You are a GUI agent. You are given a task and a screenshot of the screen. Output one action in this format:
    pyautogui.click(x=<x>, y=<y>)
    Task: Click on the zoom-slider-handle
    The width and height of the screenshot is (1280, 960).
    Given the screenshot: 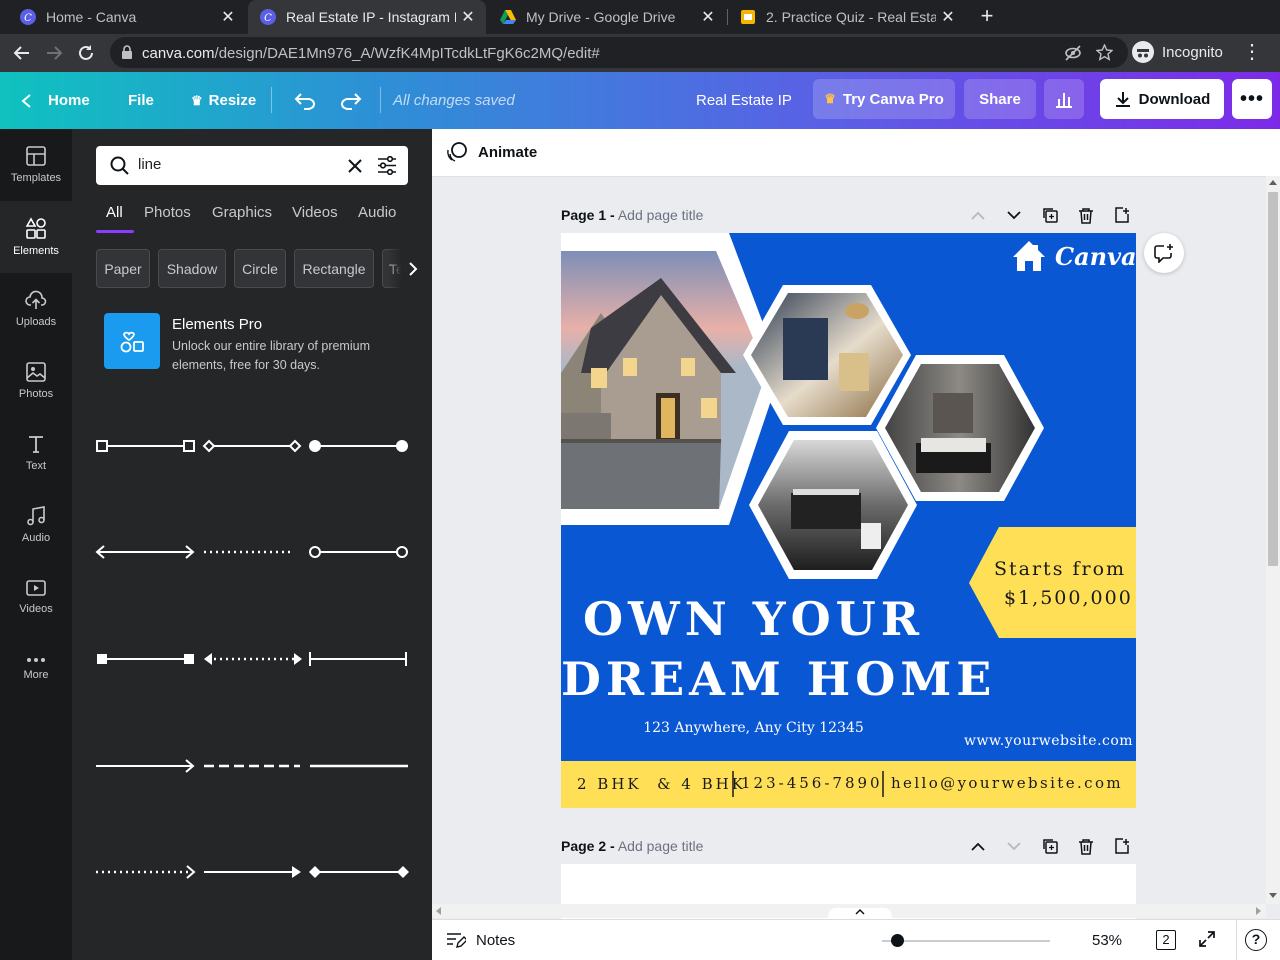 What is the action you would take?
    pyautogui.click(x=897, y=940)
    